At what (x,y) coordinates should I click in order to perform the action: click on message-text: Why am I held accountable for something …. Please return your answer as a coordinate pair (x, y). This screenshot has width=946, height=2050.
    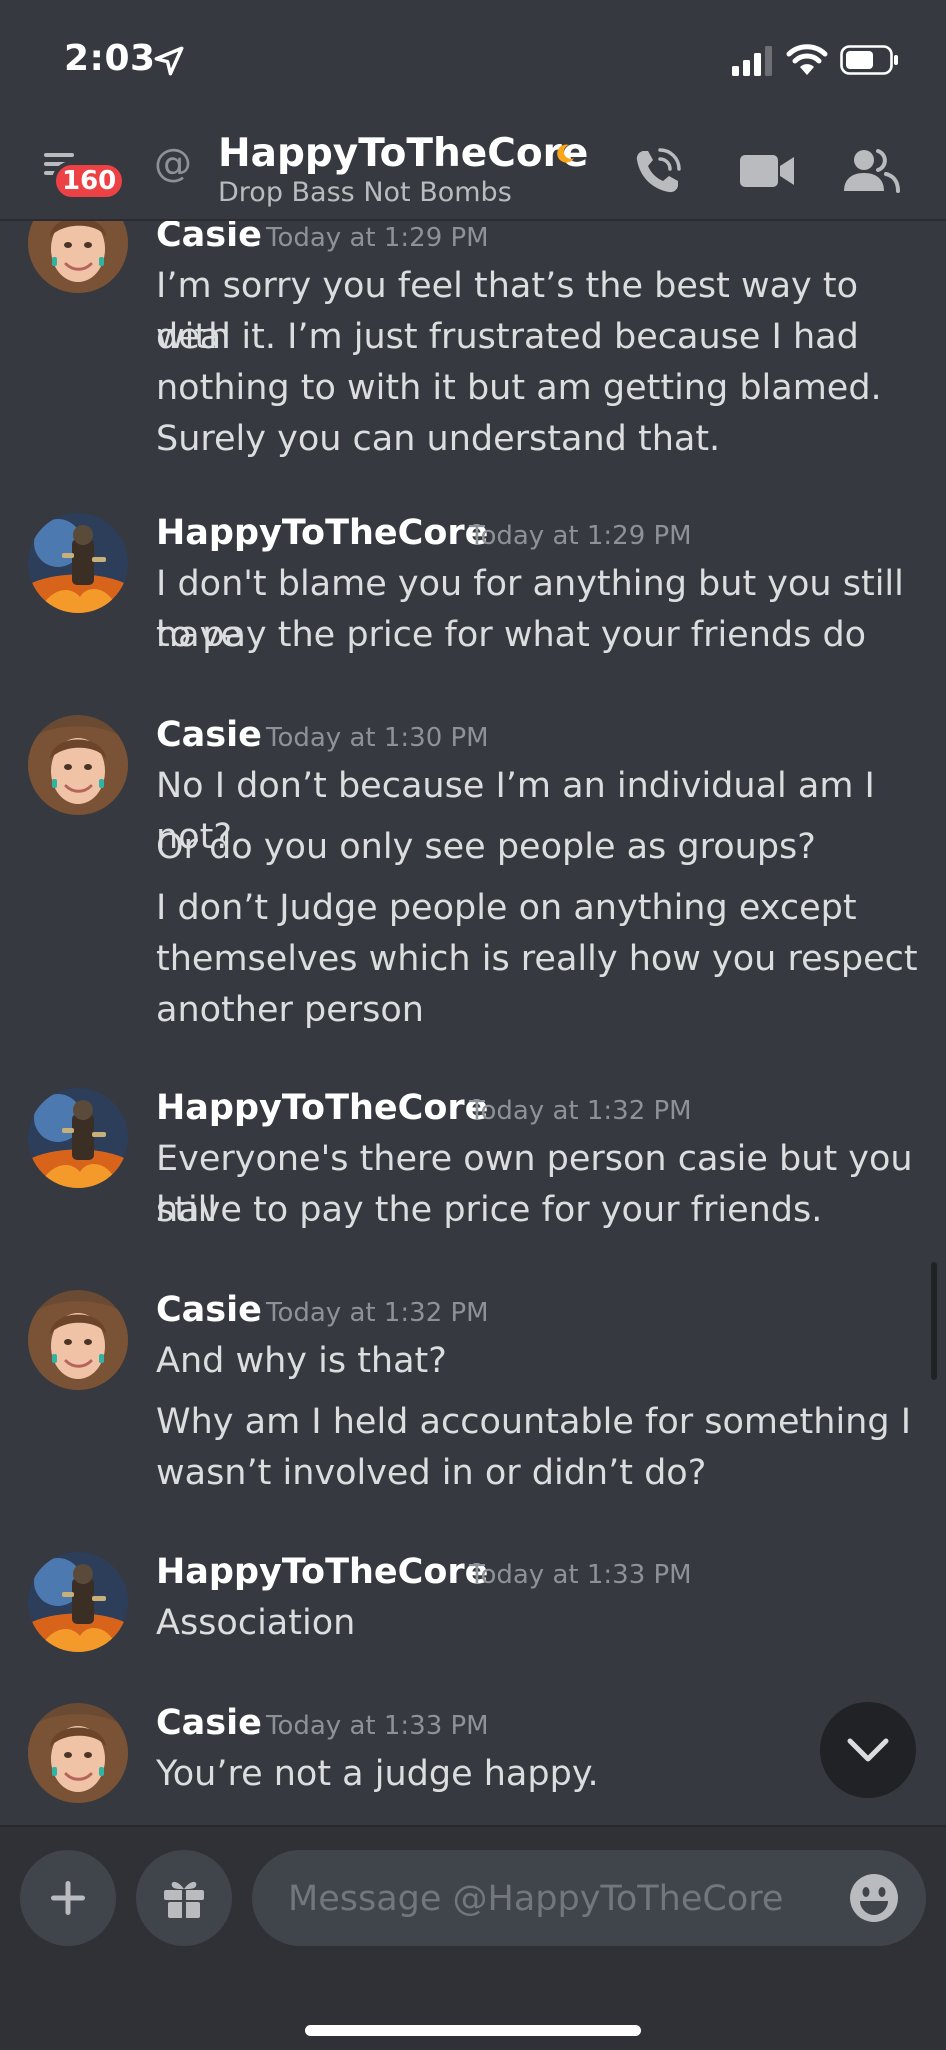
    Looking at the image, I should click on (534, 1422).